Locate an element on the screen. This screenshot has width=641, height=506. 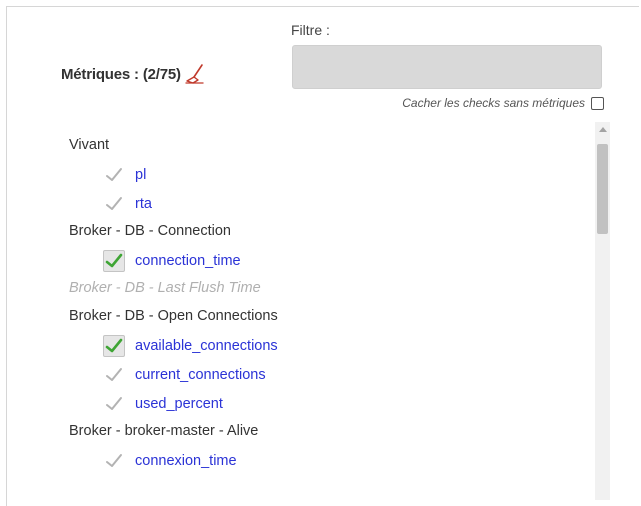
check-group: Vivant pl rta is located at coordinates (329, 177).